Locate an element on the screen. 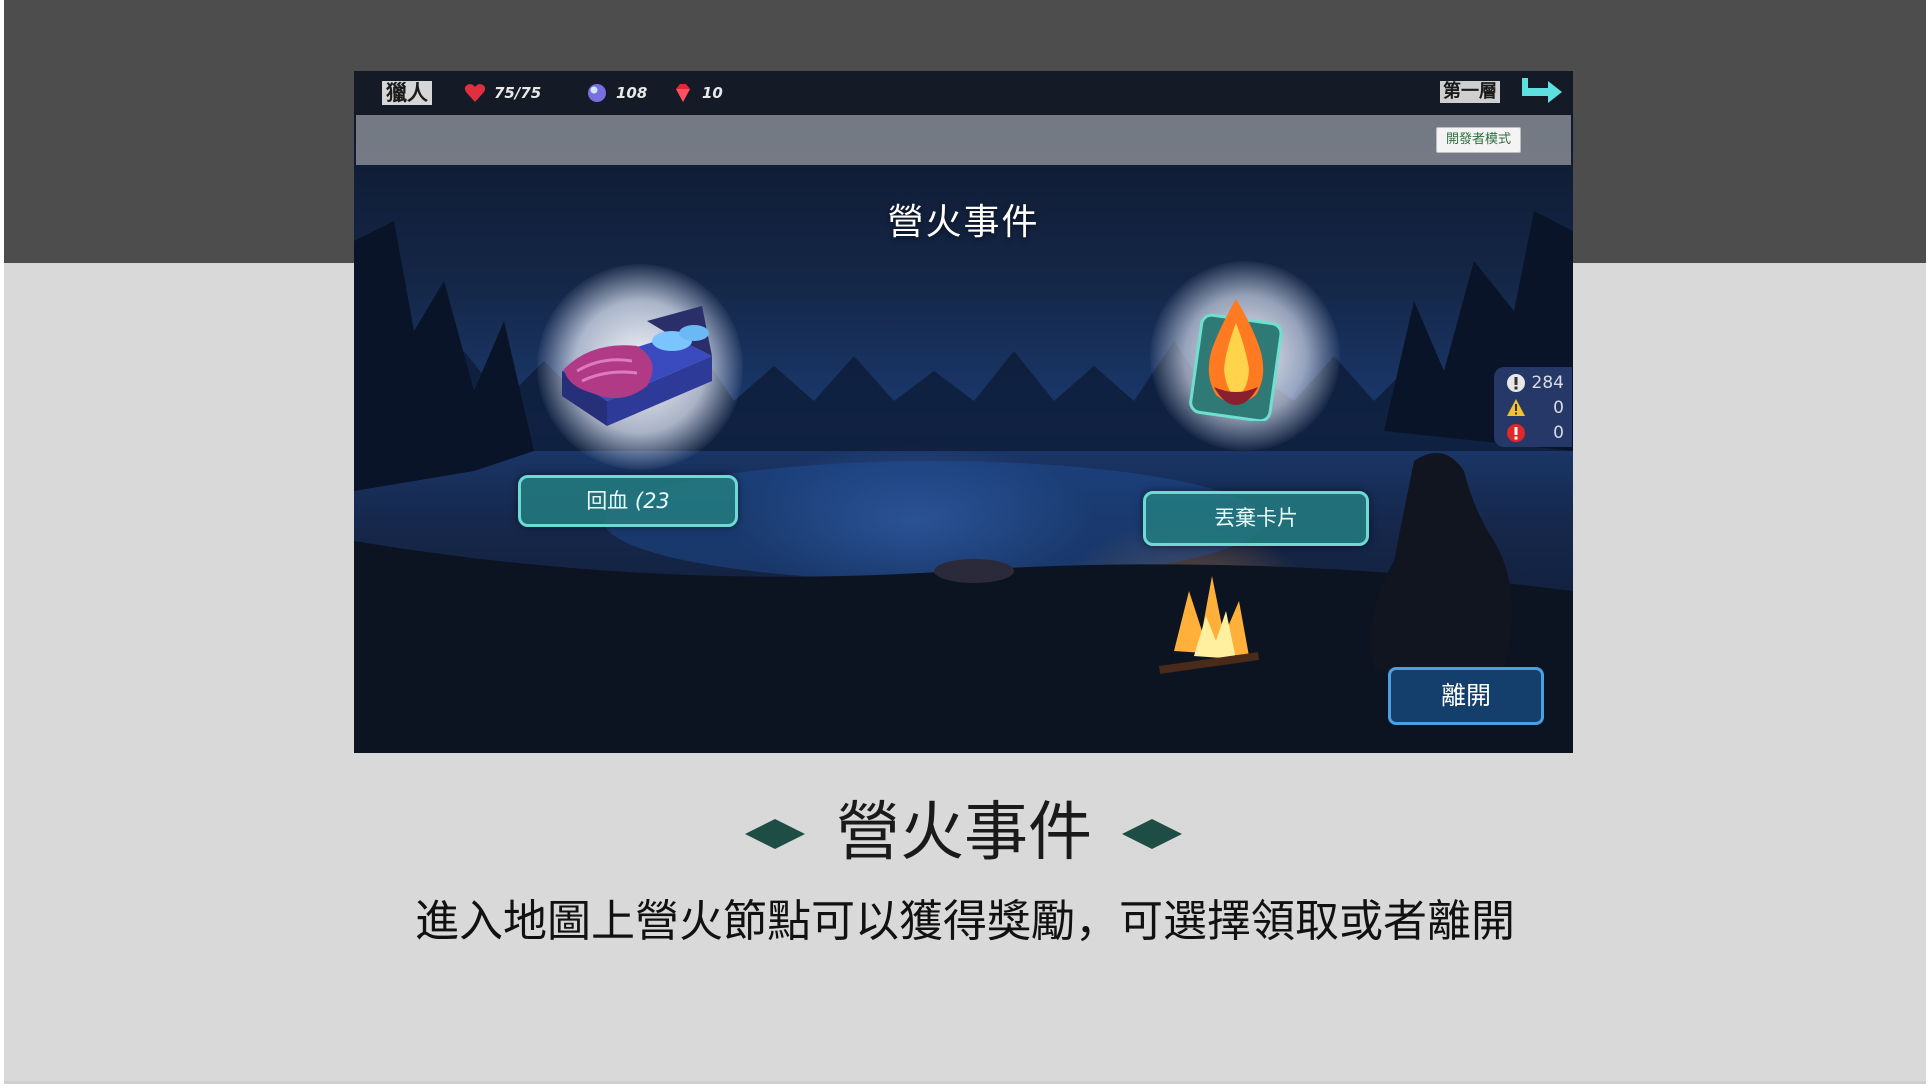 The width and height of the screenshot is (1928, 1088). character-name: 獵人 is located at coordinates (407, 93).